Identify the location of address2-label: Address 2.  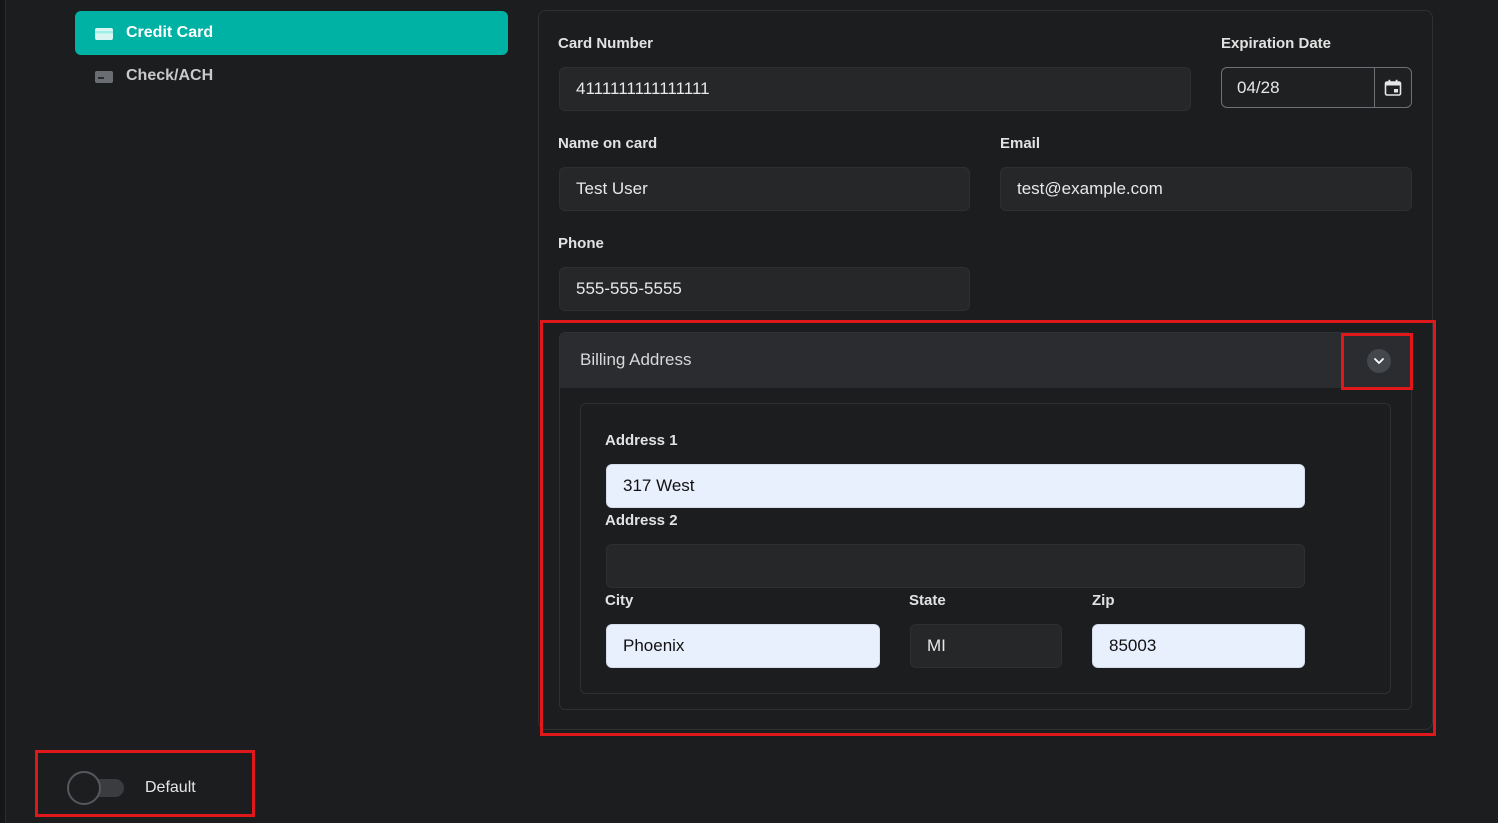
(641, 520).